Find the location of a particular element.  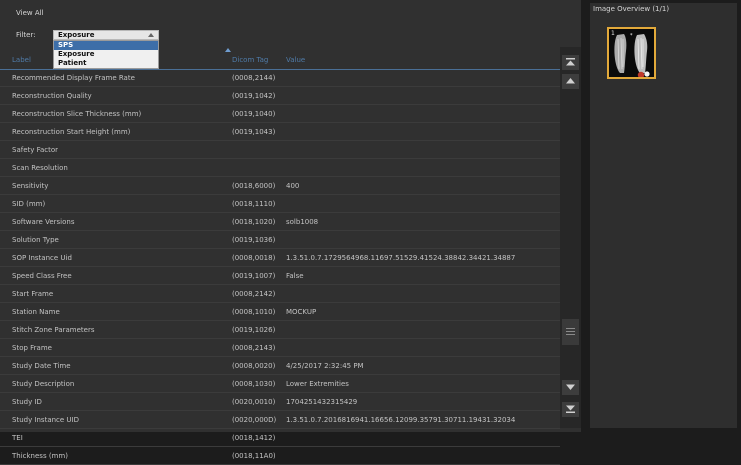

row-label: Reconstruction Quality is located at coordinates (52, 96).